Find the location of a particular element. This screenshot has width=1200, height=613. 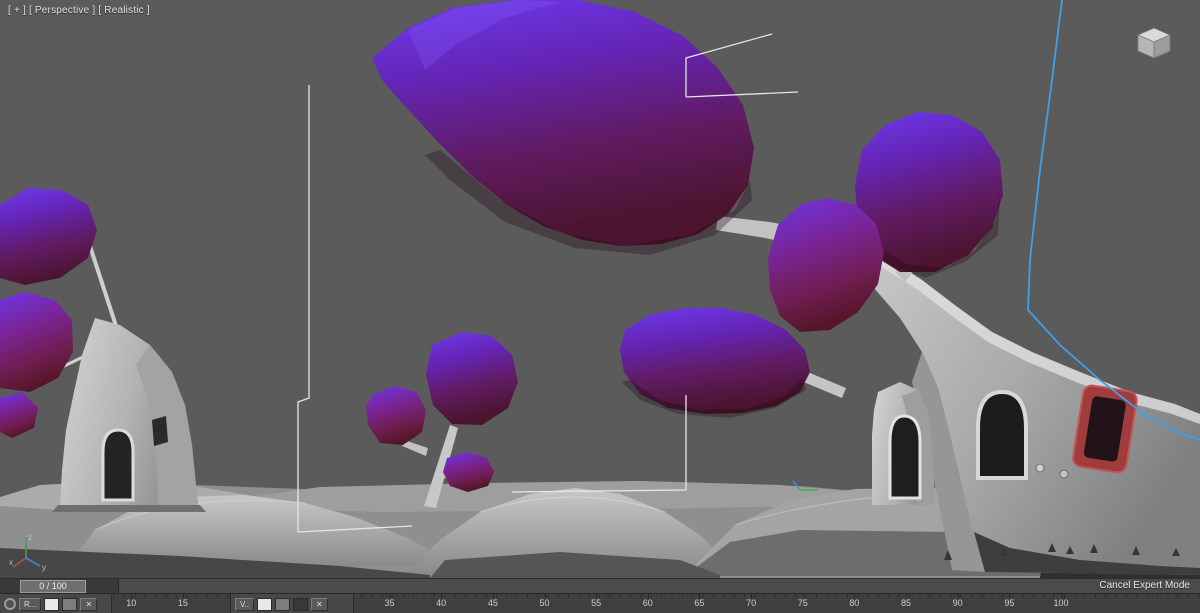

timeline-tick-45: 45 is located at coordinates (492, 601).